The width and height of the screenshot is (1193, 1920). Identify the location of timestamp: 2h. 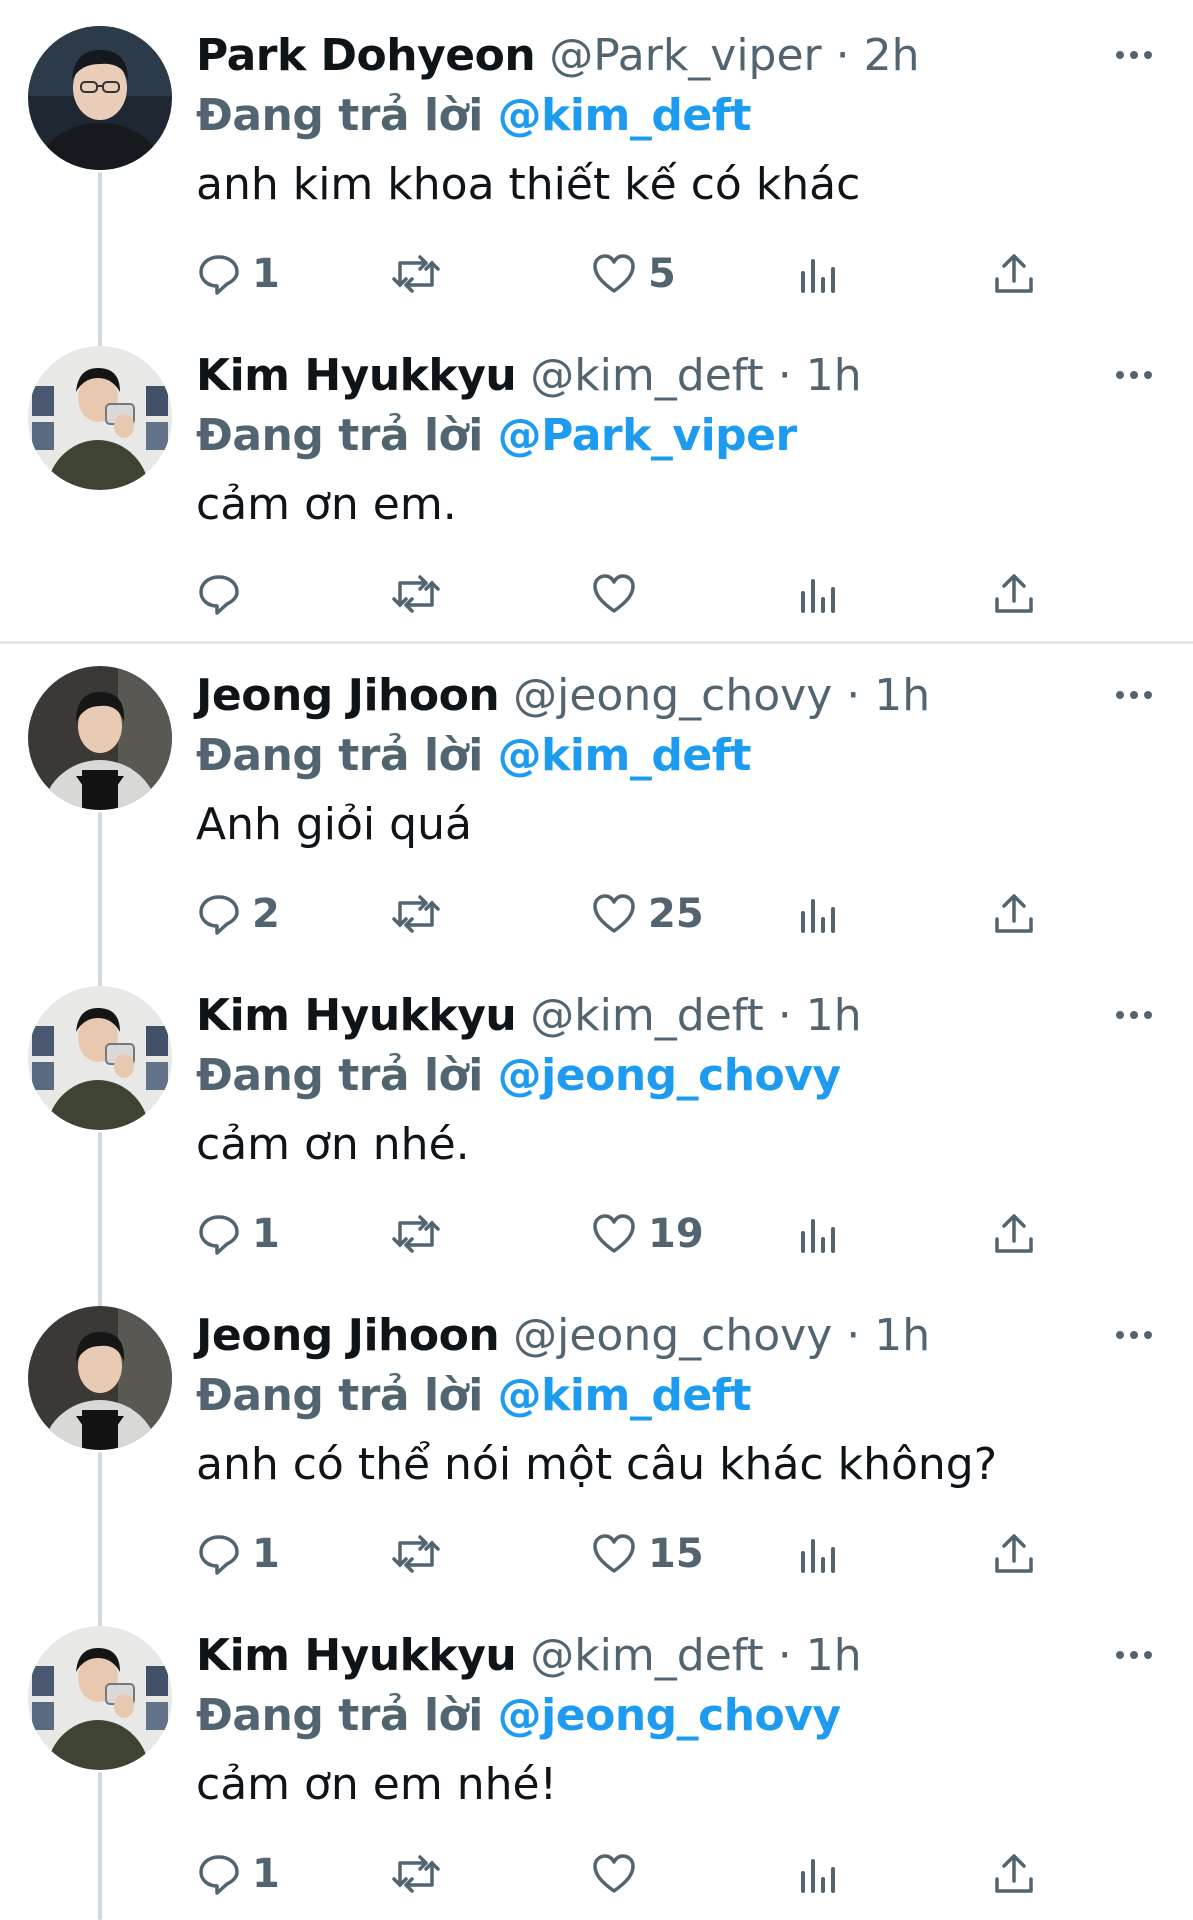
(892, 55).